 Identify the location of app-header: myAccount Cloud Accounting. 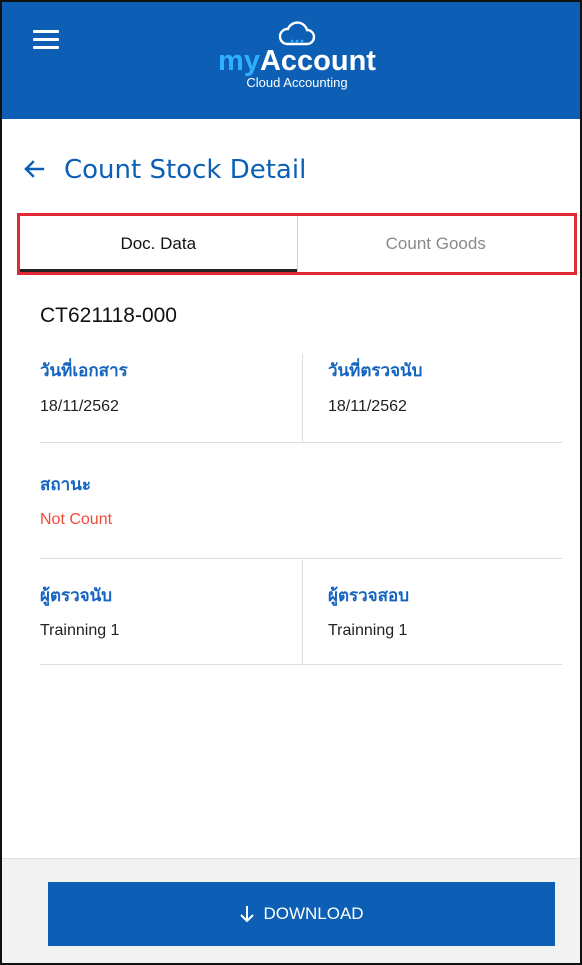
(291, 60).